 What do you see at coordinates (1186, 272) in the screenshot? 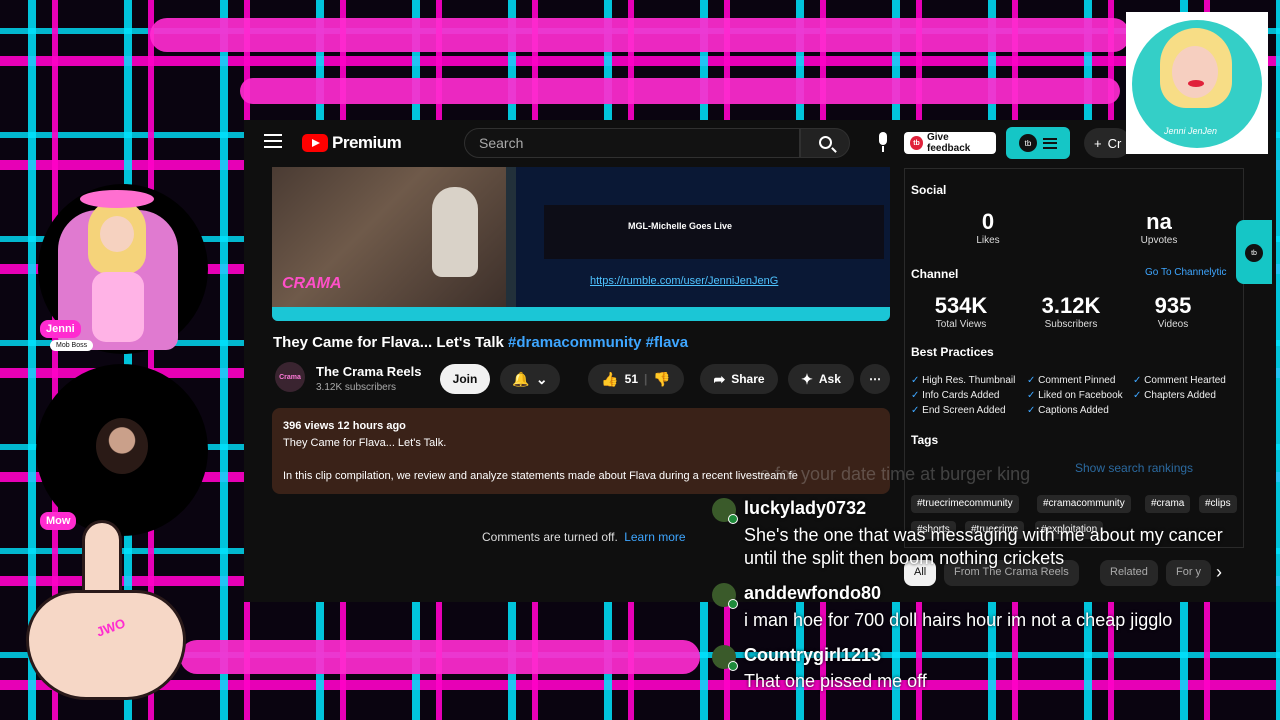
I see `go-to-channelytics-link: Go To Channelytic` at bounding box center [1186, 272].